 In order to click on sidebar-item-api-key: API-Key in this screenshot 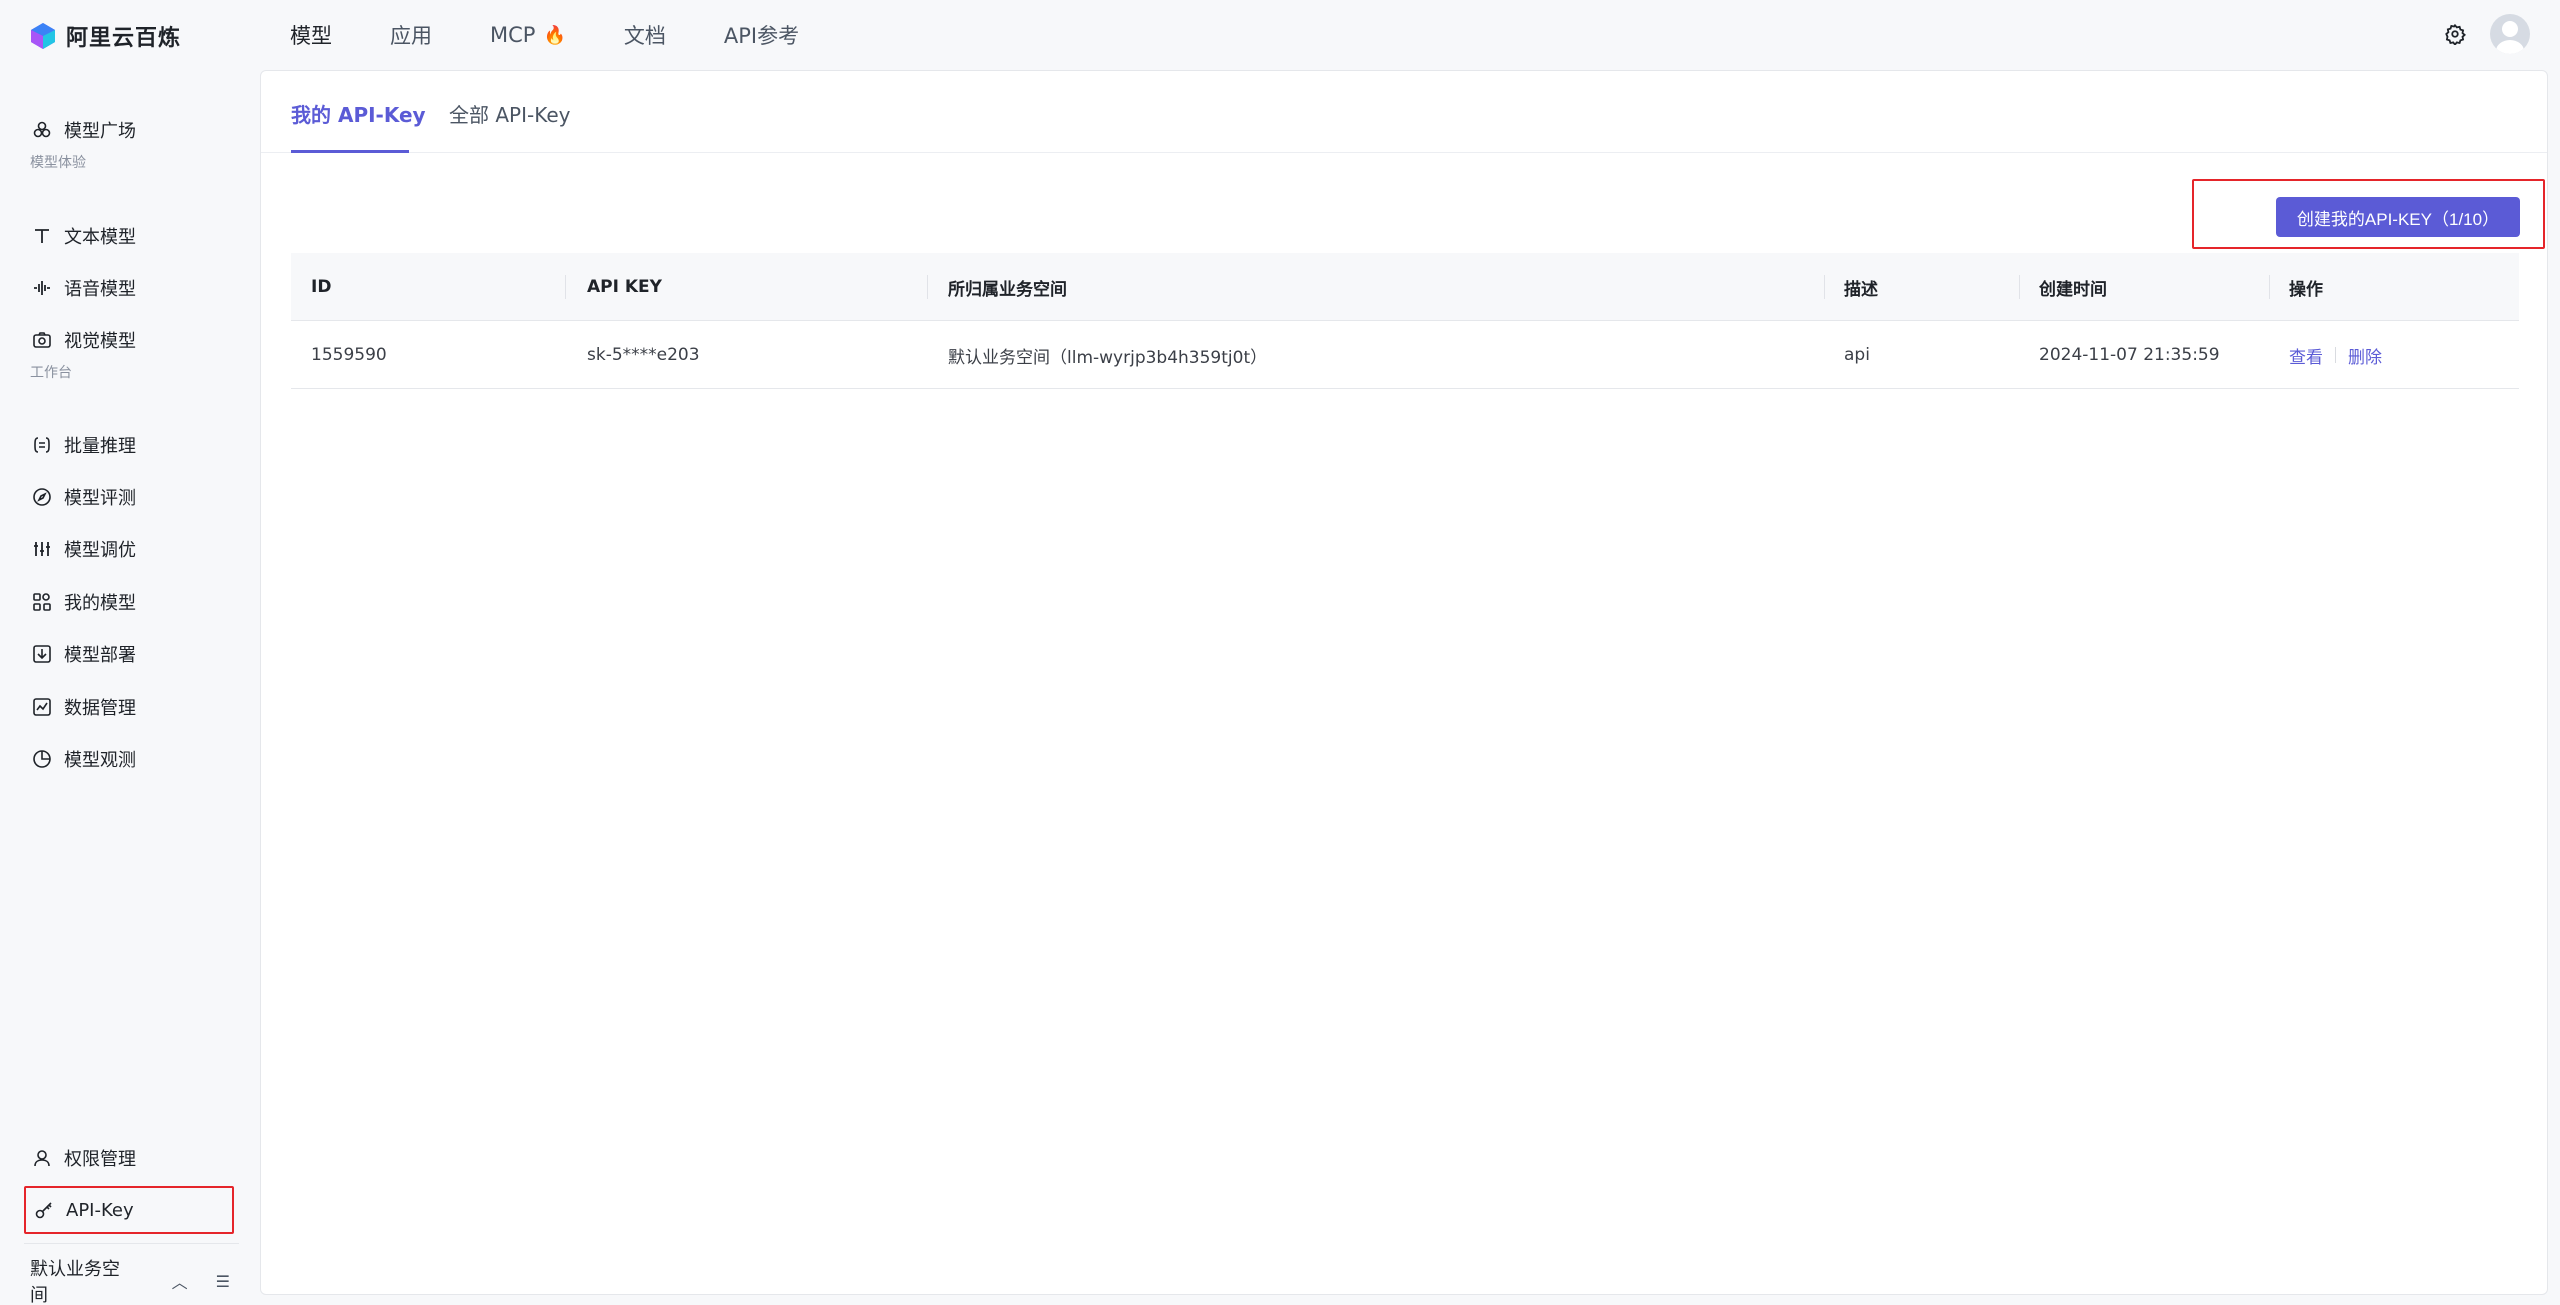, I will do `click(129, 1210)`.